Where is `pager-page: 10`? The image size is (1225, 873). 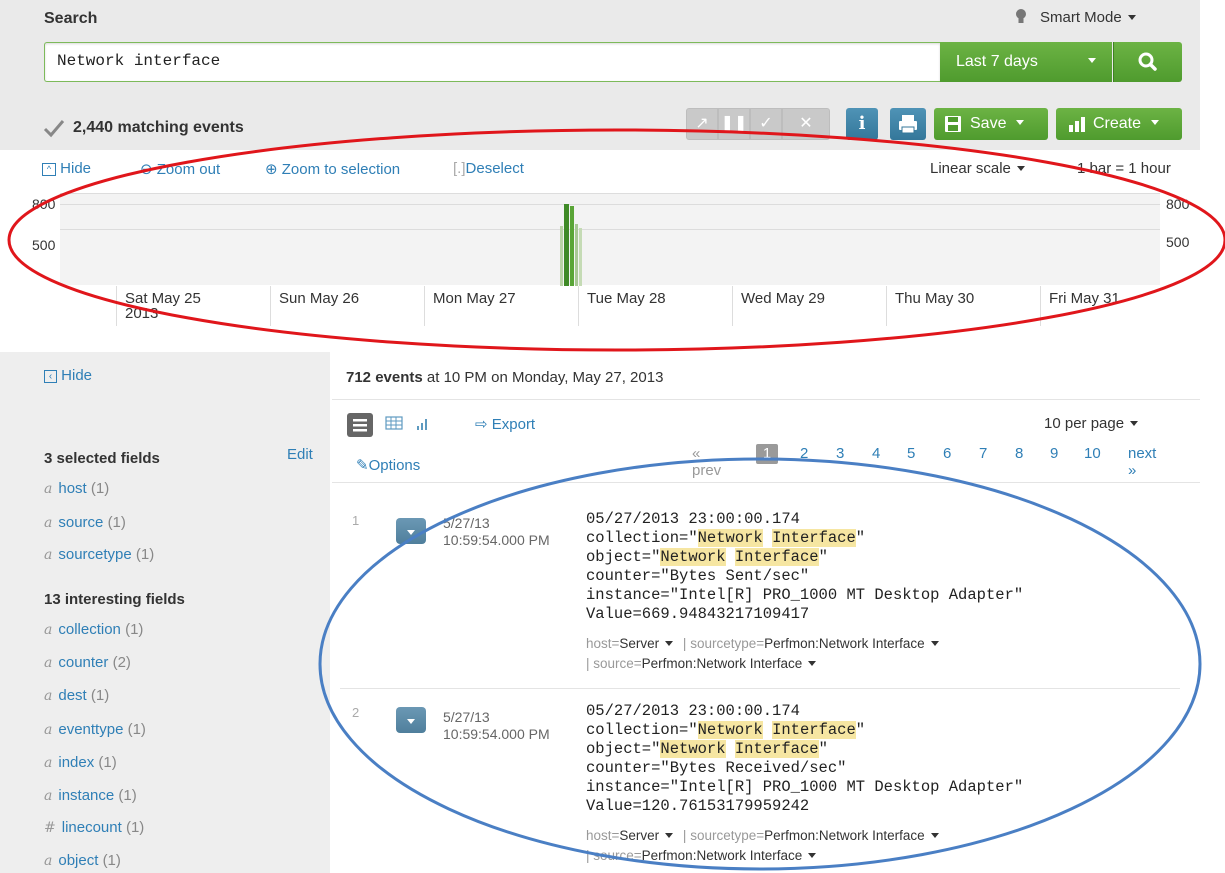 pager-page: 10 is located at coordinates (1092, 453).